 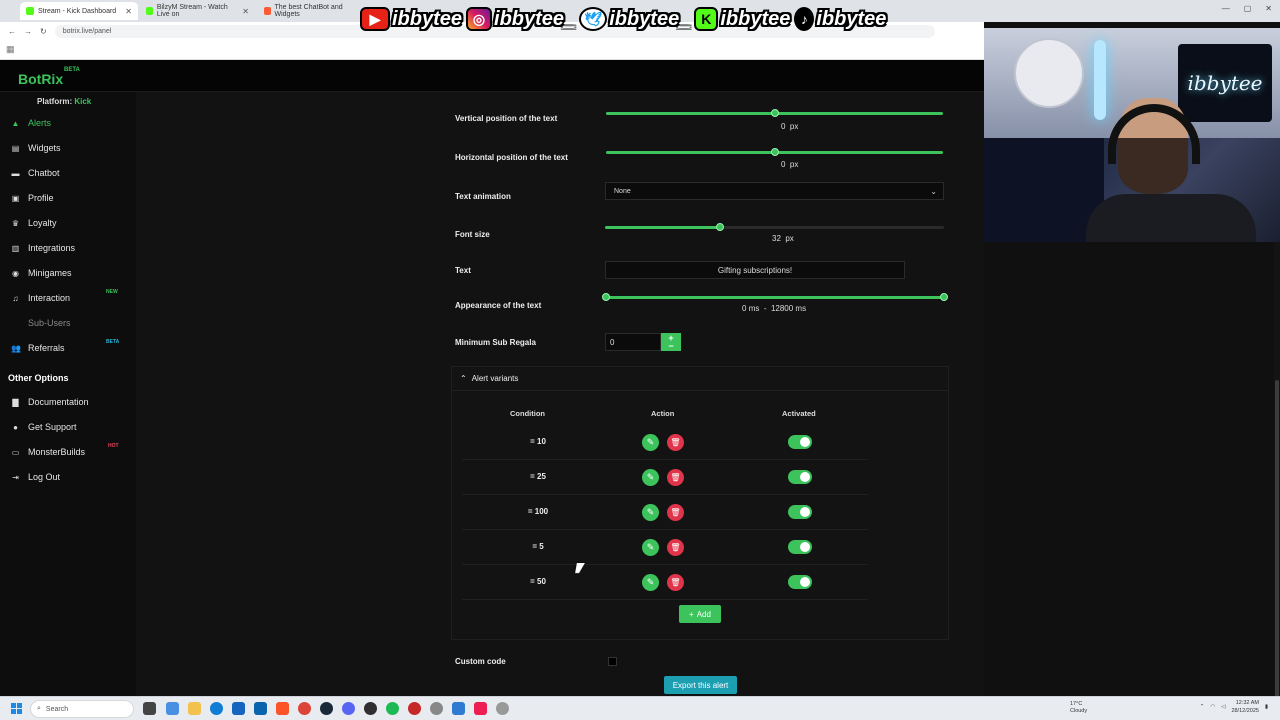 What do you see at coordinates (68, 173) in the screenshot?
I see `sidebar-item-chatbot: ▬ Chatbot` at bounding box center [68, 173].